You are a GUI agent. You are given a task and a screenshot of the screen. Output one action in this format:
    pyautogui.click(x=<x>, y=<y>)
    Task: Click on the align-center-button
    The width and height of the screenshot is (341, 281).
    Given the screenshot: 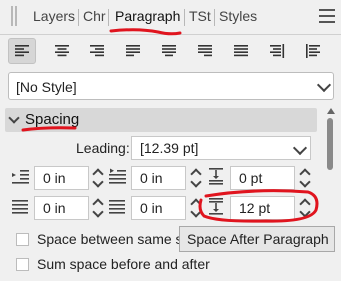 What is the action you would take?
    pyautogui.click(x=62, y=51)
    